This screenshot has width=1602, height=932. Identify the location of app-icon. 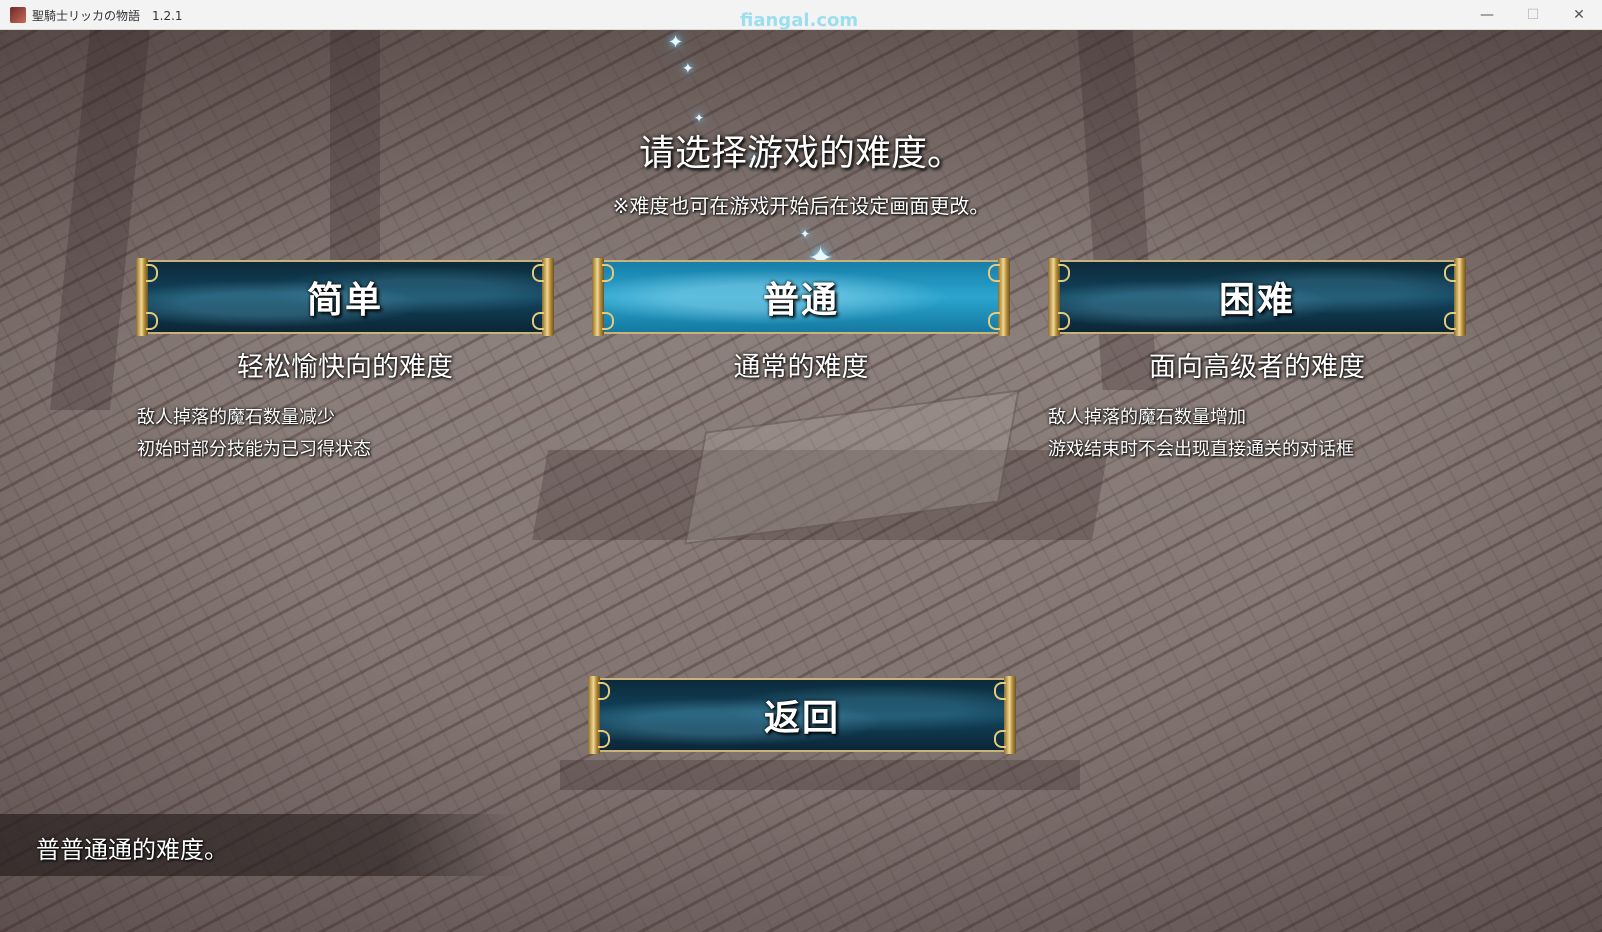
(18, 15).